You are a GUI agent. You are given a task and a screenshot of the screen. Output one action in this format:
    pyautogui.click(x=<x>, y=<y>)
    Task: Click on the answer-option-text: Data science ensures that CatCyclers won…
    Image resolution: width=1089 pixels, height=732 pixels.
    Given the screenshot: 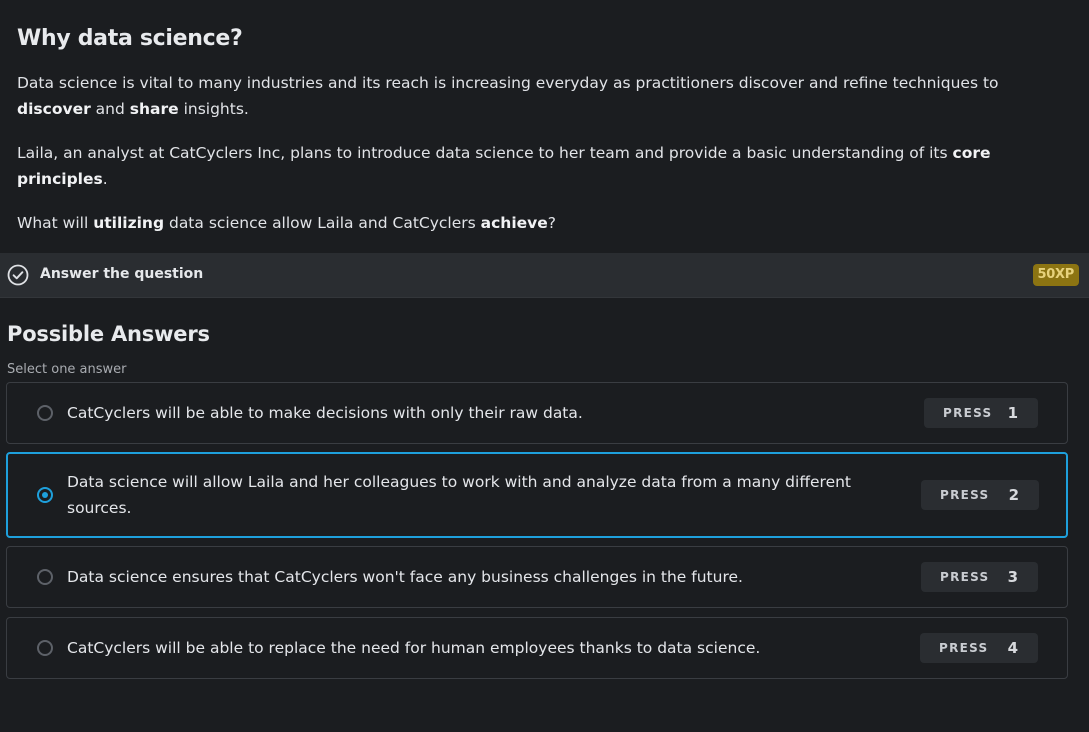 What is the action you would take?
    pyautogui.click(x=405, y=577)
    